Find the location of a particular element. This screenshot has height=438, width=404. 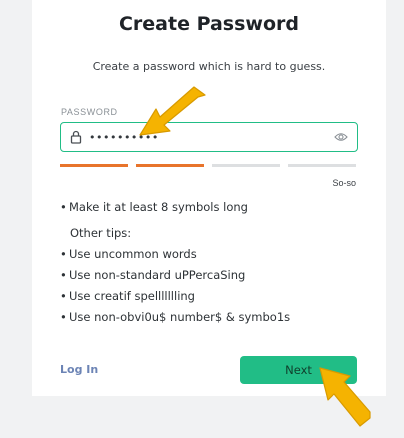

tip-item: • Use non-obvi0u$ number$ & symbo1s is located at coordinates (175, 317).